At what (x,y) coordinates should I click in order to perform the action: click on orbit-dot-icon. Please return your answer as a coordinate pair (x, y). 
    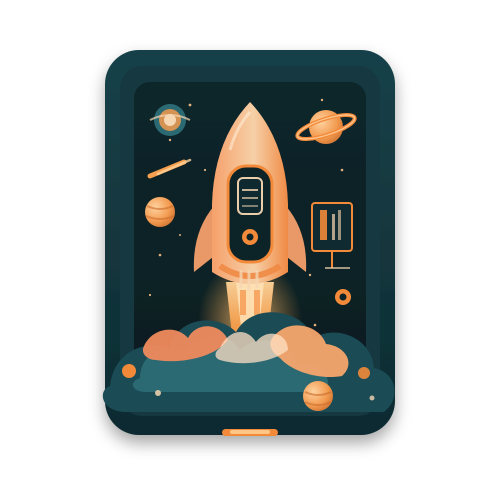
    Looking at the image, I should click on (343, 297).